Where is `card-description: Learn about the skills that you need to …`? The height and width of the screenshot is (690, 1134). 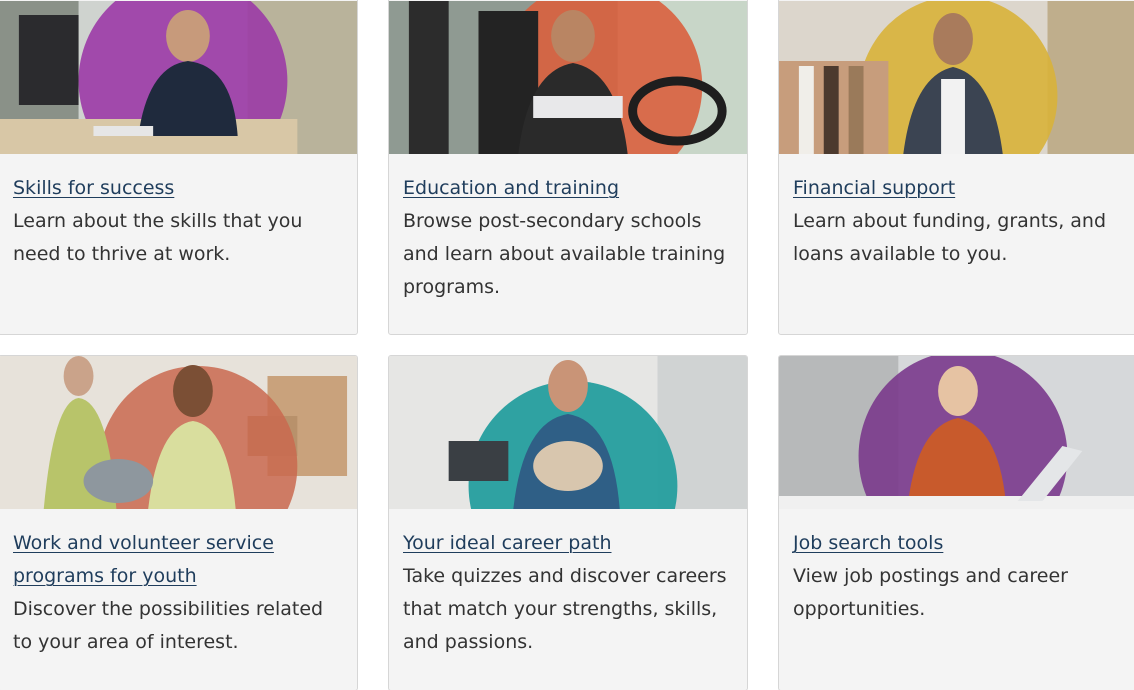
card-description: Learn about the skills that you need to … is located at coordinates (158, 237).